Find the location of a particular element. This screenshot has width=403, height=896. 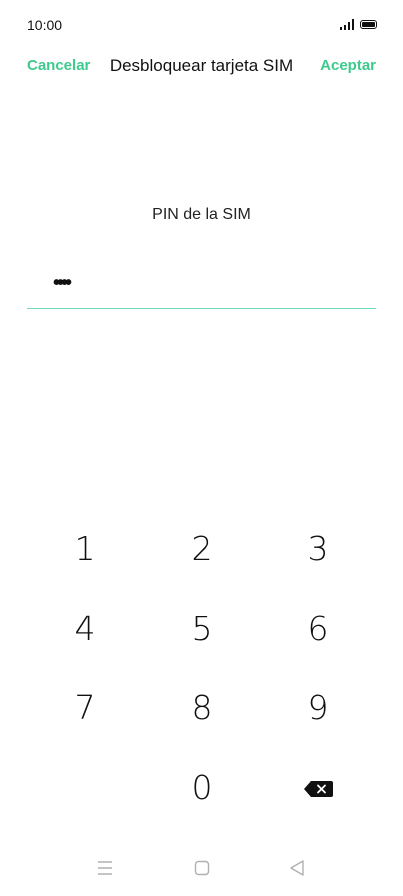

key-4: 4 is located at coordinates (85, 629).